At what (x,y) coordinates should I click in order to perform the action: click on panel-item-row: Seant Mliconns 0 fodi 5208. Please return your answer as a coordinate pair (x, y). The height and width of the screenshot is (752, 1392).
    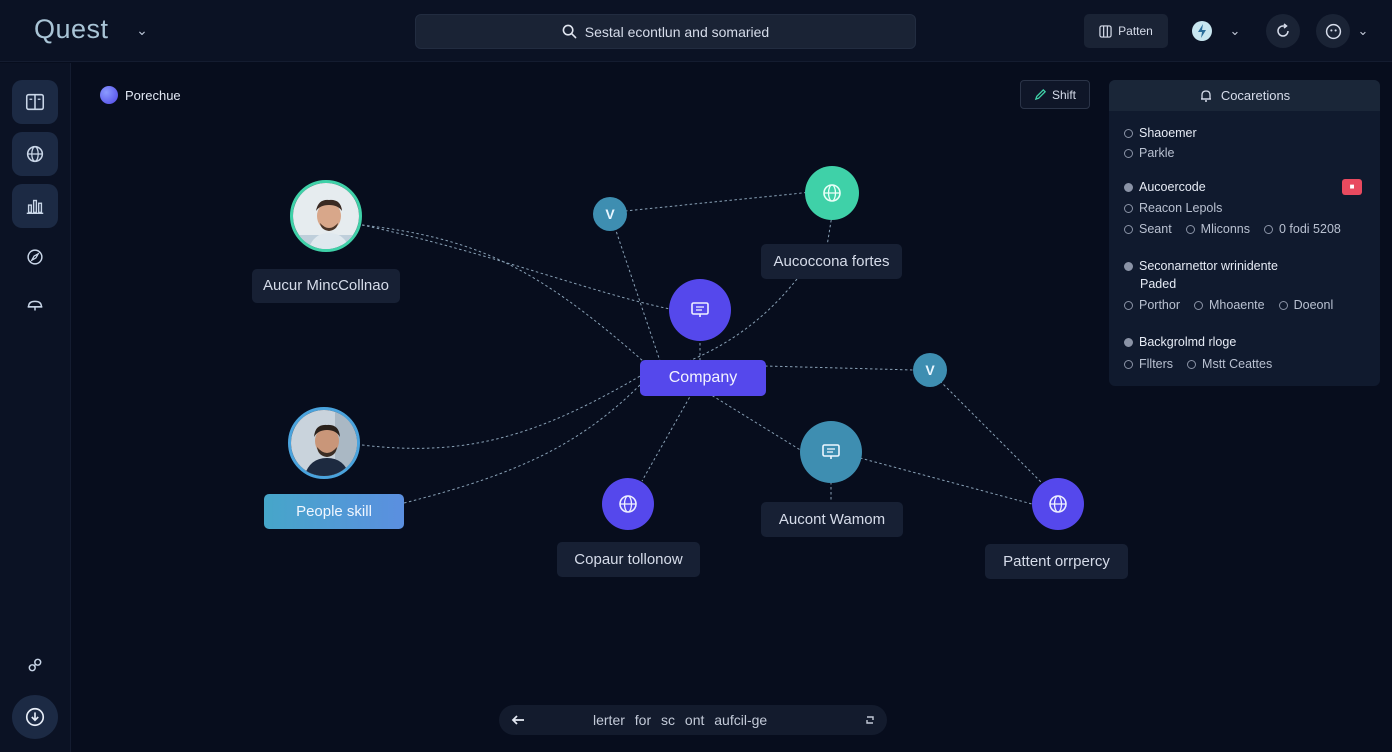
    Looking at the image, I should click on (1232, 229).